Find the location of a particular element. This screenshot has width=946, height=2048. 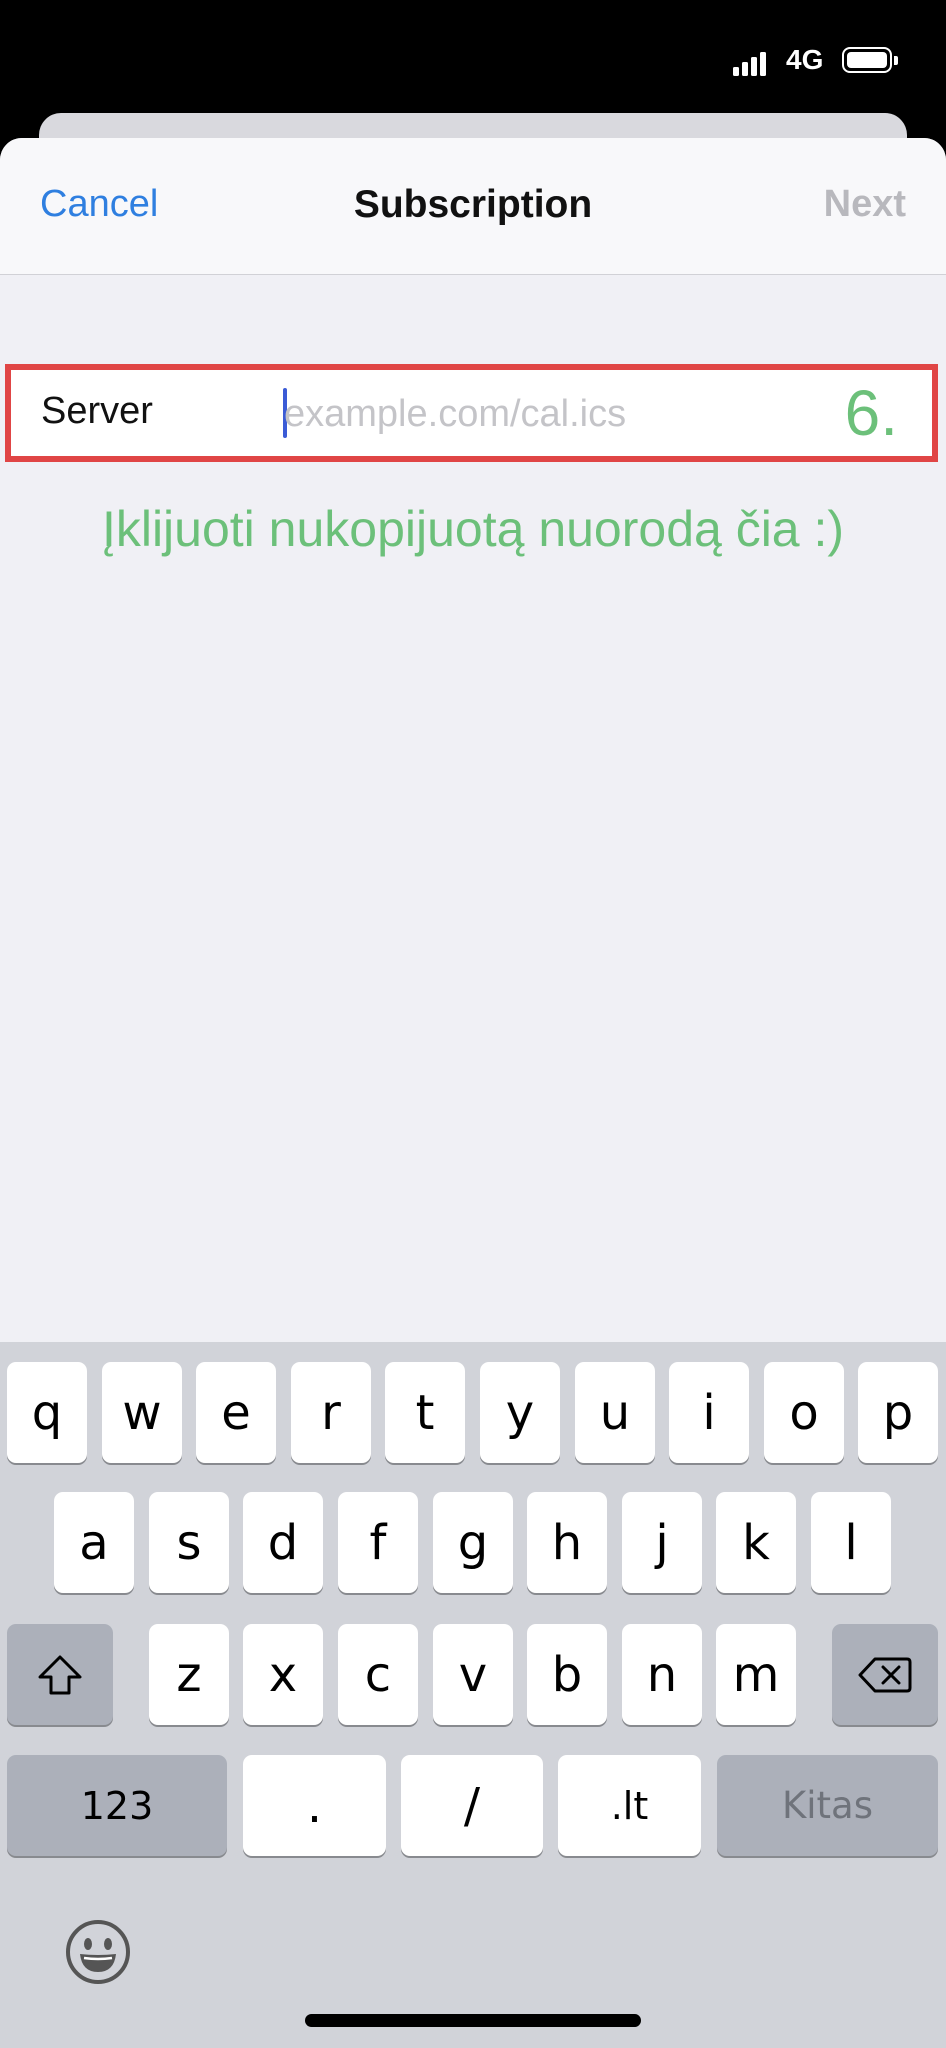

key-label: j is located at coordinates (662, 1542).